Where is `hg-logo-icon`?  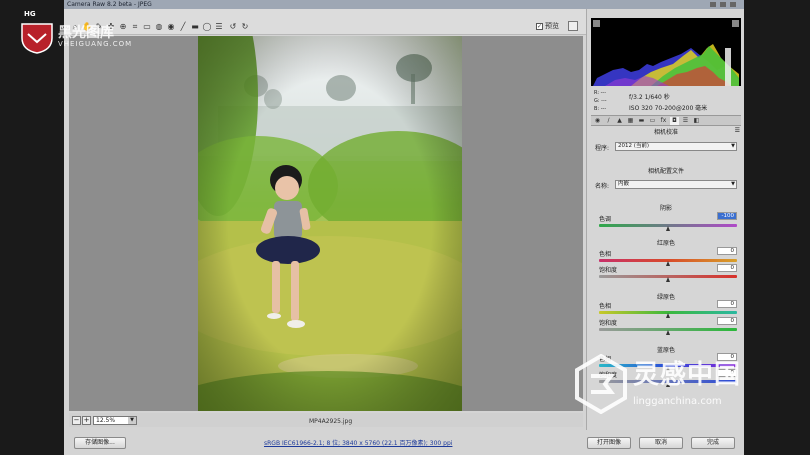 hg-logo-icon is located at coordinates (37, 38).